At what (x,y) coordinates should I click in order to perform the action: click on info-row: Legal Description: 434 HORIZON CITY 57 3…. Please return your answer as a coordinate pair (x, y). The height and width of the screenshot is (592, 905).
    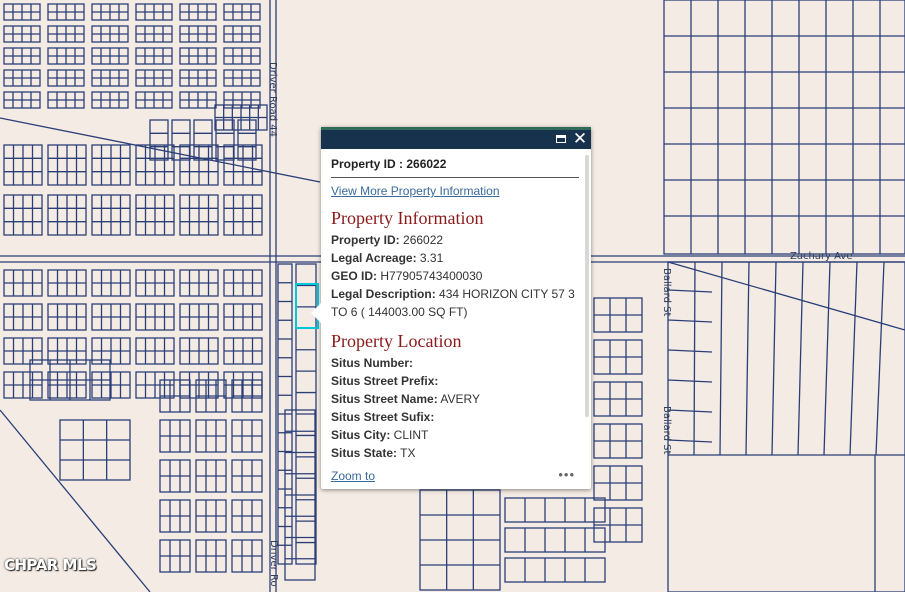
    Looking at the image, I should click on (453, 303).